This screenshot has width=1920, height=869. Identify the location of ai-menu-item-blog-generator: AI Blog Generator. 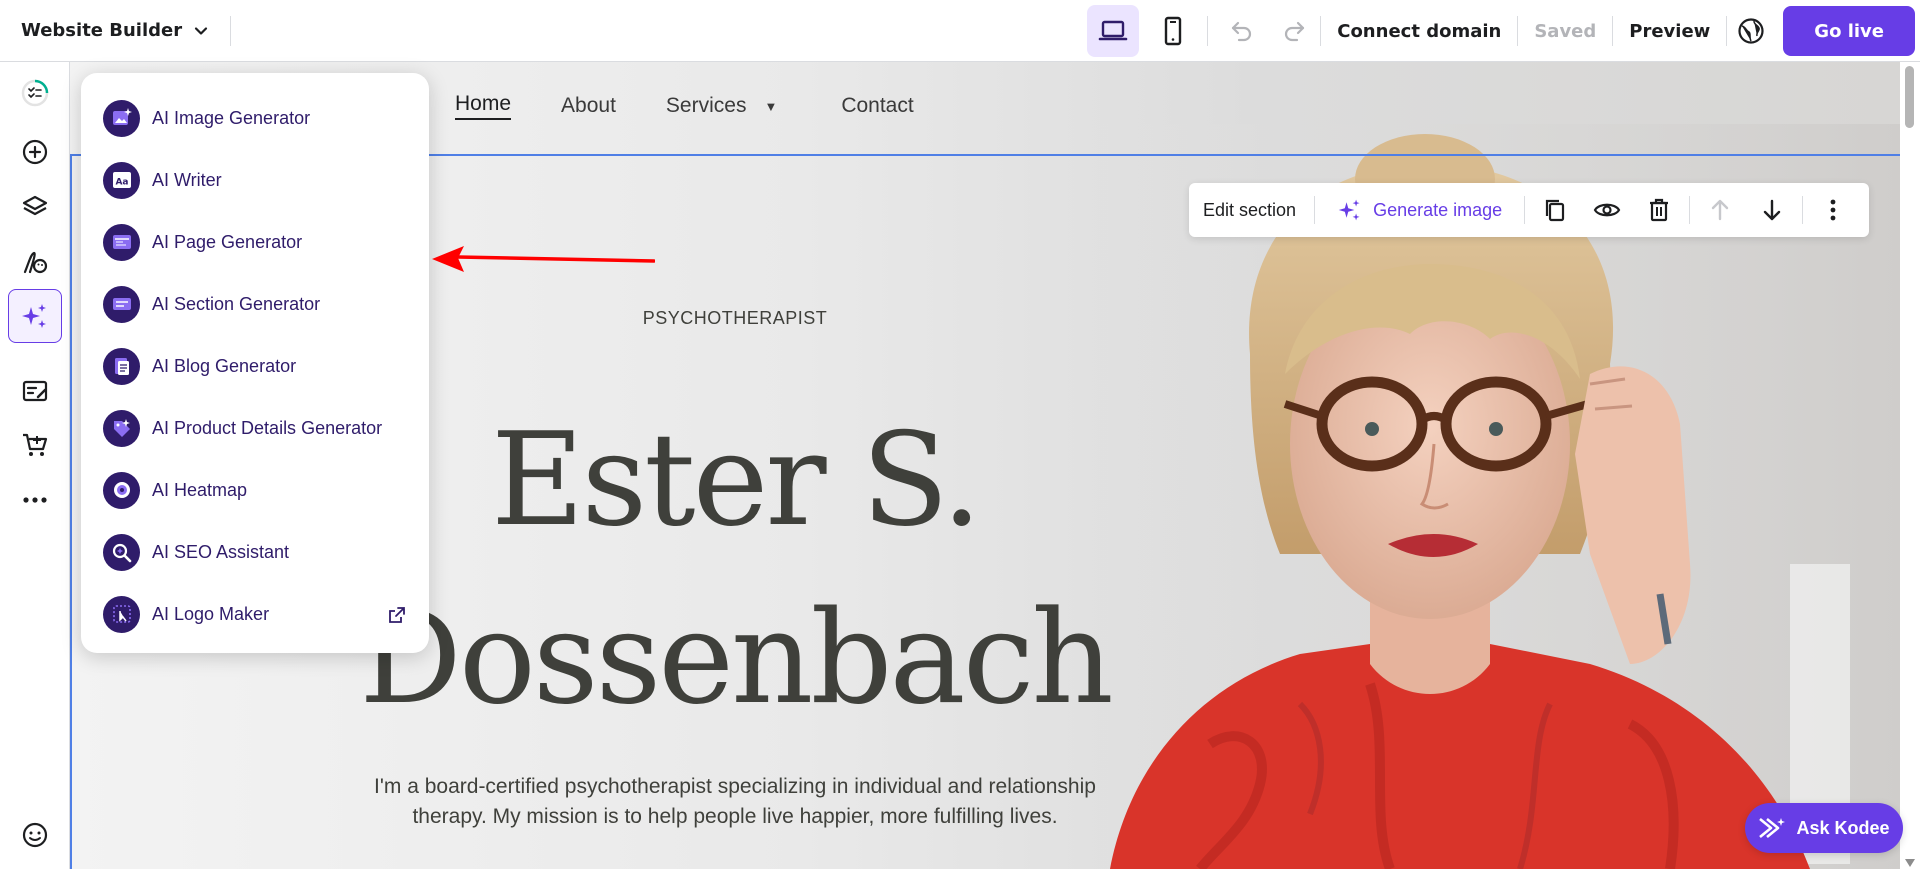
(255, 366).